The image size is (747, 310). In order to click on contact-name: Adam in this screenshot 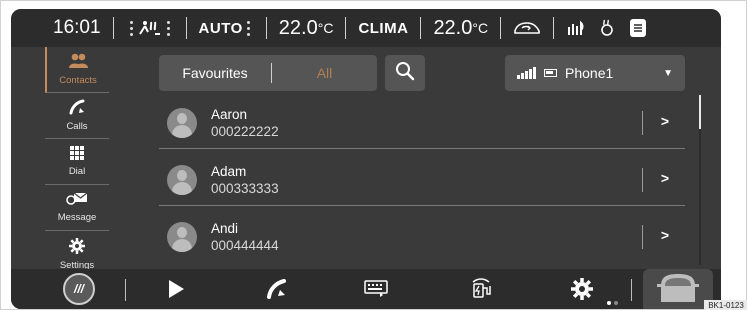, I will do `click(229, 171)`.